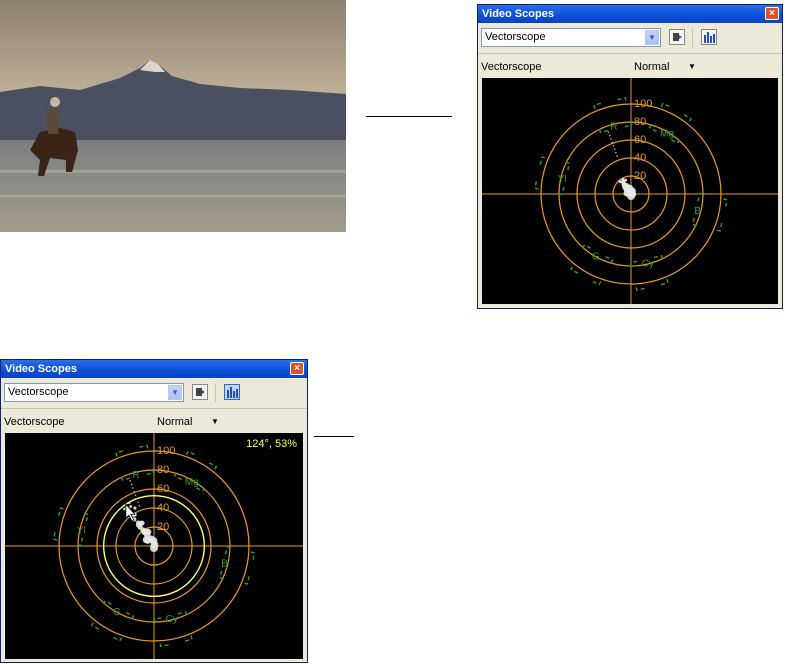  I want to click on callout-line-bottom, so click(334, 436).